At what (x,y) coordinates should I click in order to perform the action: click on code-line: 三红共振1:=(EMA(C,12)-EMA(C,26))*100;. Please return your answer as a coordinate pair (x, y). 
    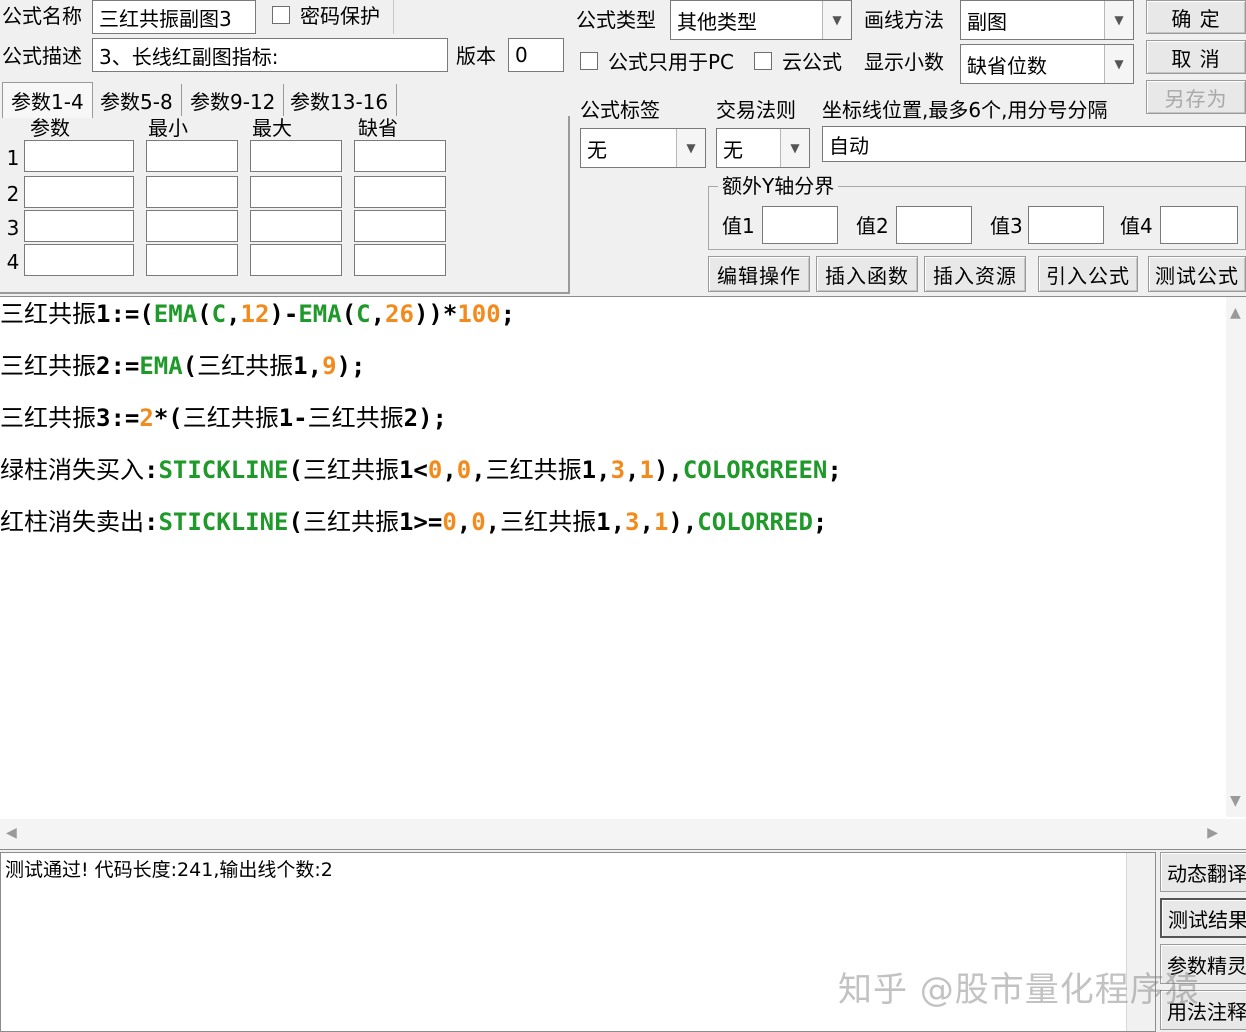
    Looking at the image, I should click on (257, 314).